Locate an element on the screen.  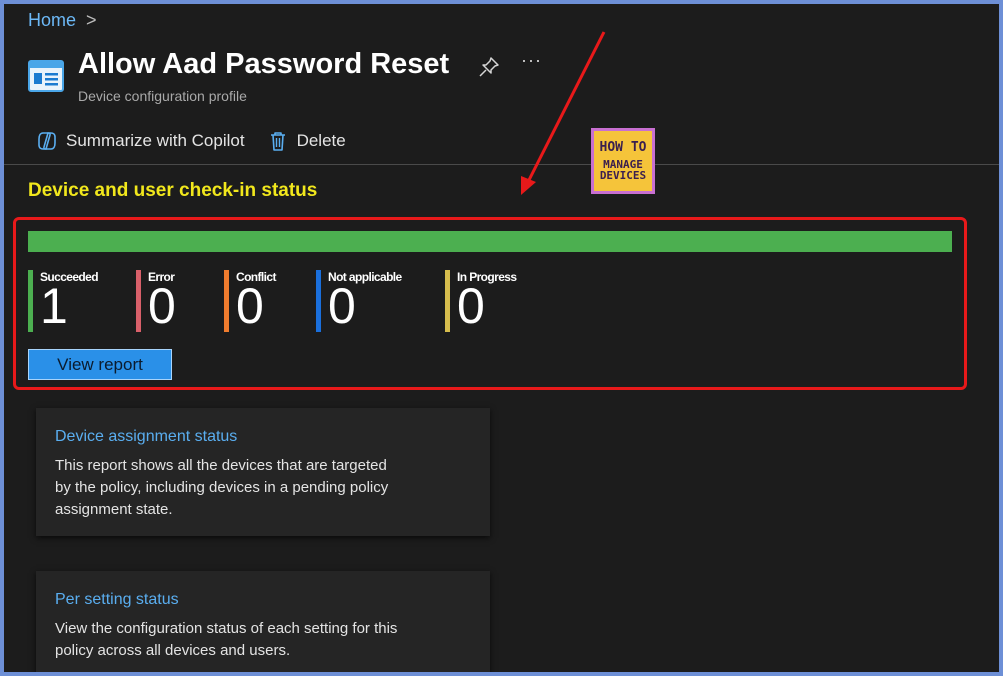
stat-in-progress: In Progress 0 is located at coordinates (481, 302).